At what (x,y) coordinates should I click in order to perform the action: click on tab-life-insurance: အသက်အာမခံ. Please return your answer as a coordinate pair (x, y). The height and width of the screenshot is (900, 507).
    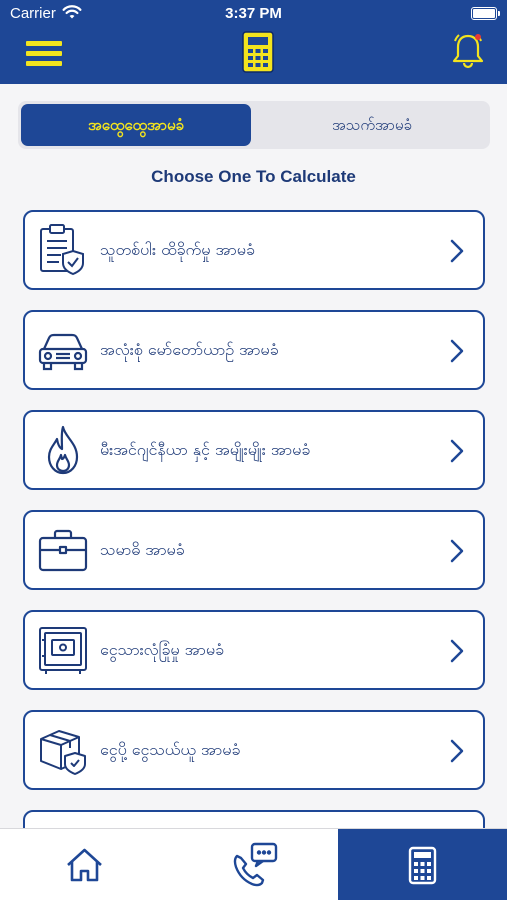
    Looking at the image, I should click on (372, 125).